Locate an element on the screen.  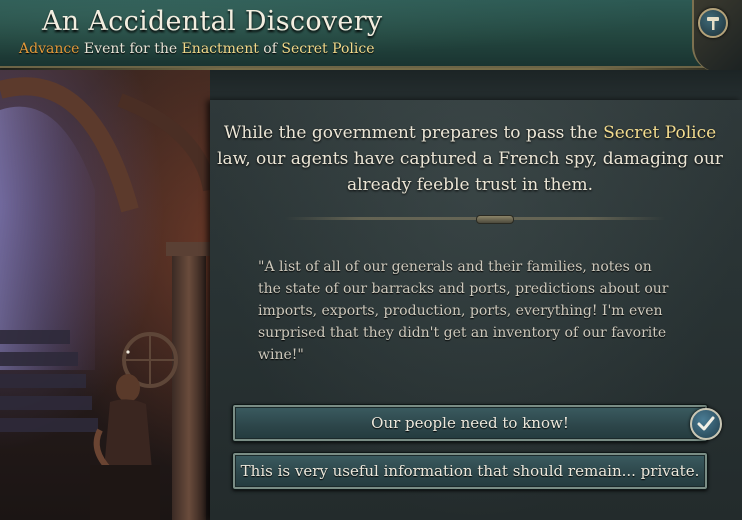
option-button-1: Our people need to know! is located at coordinates (470, 423).